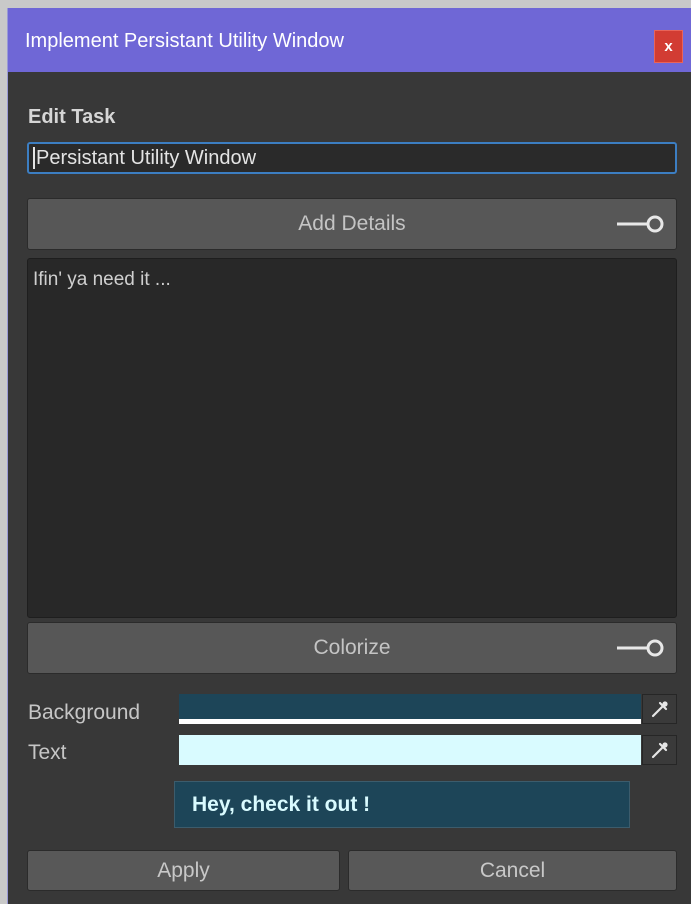 This screenshot has width=691, height=904. I want to click on text-color-label: Text, so click(47, 752).